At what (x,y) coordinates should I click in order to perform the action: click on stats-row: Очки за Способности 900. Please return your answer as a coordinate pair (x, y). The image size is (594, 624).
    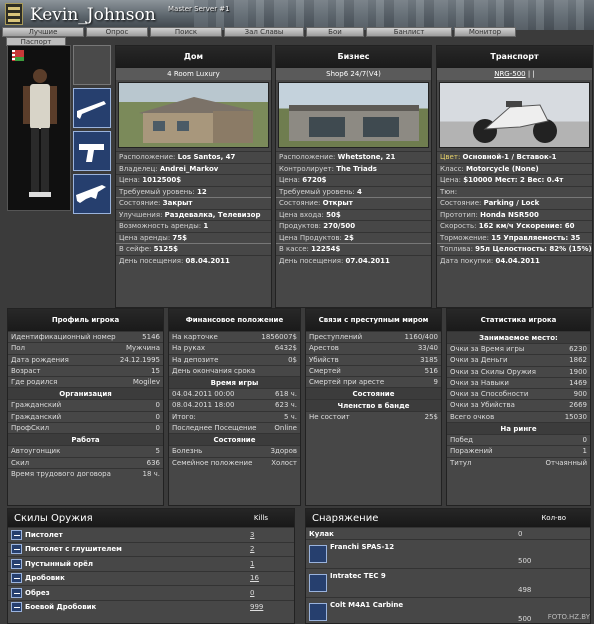
    Looking at the image, I should click on (518, 393).